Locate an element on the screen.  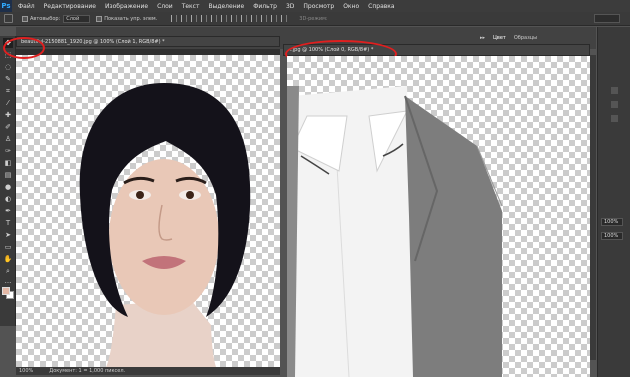
menu-type: Текст is located at coordinates (191, 6).